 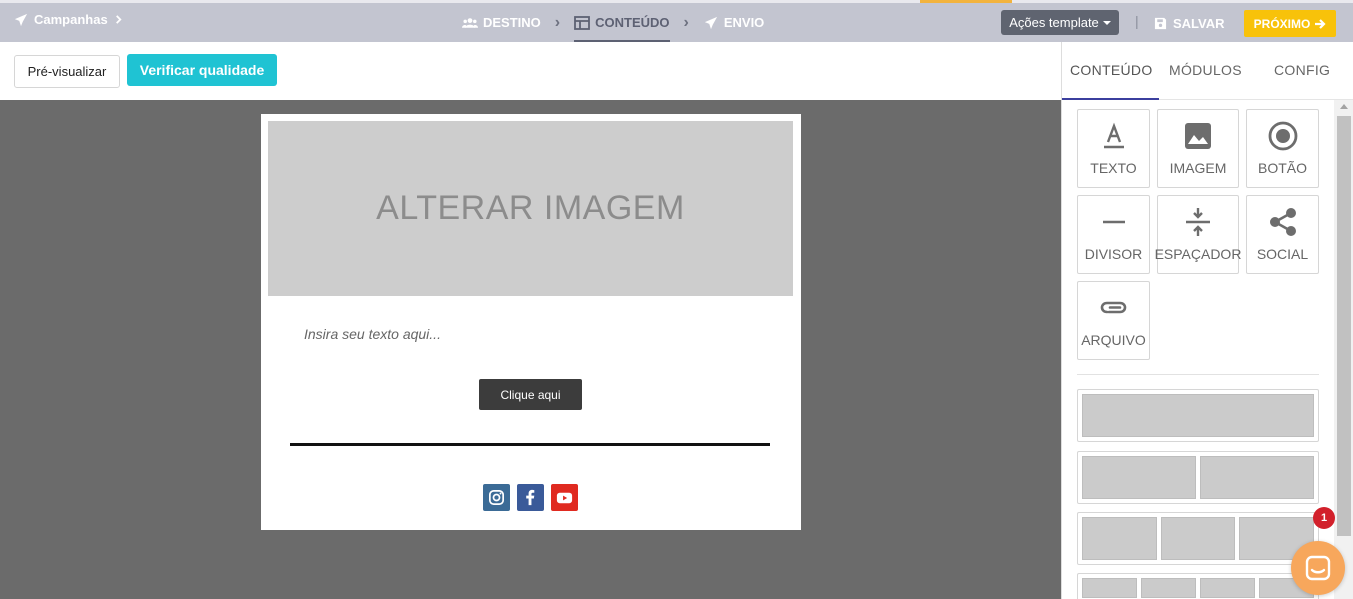 I want to click on next-button: PRÓXIMO, so click(x=1290, y=23).